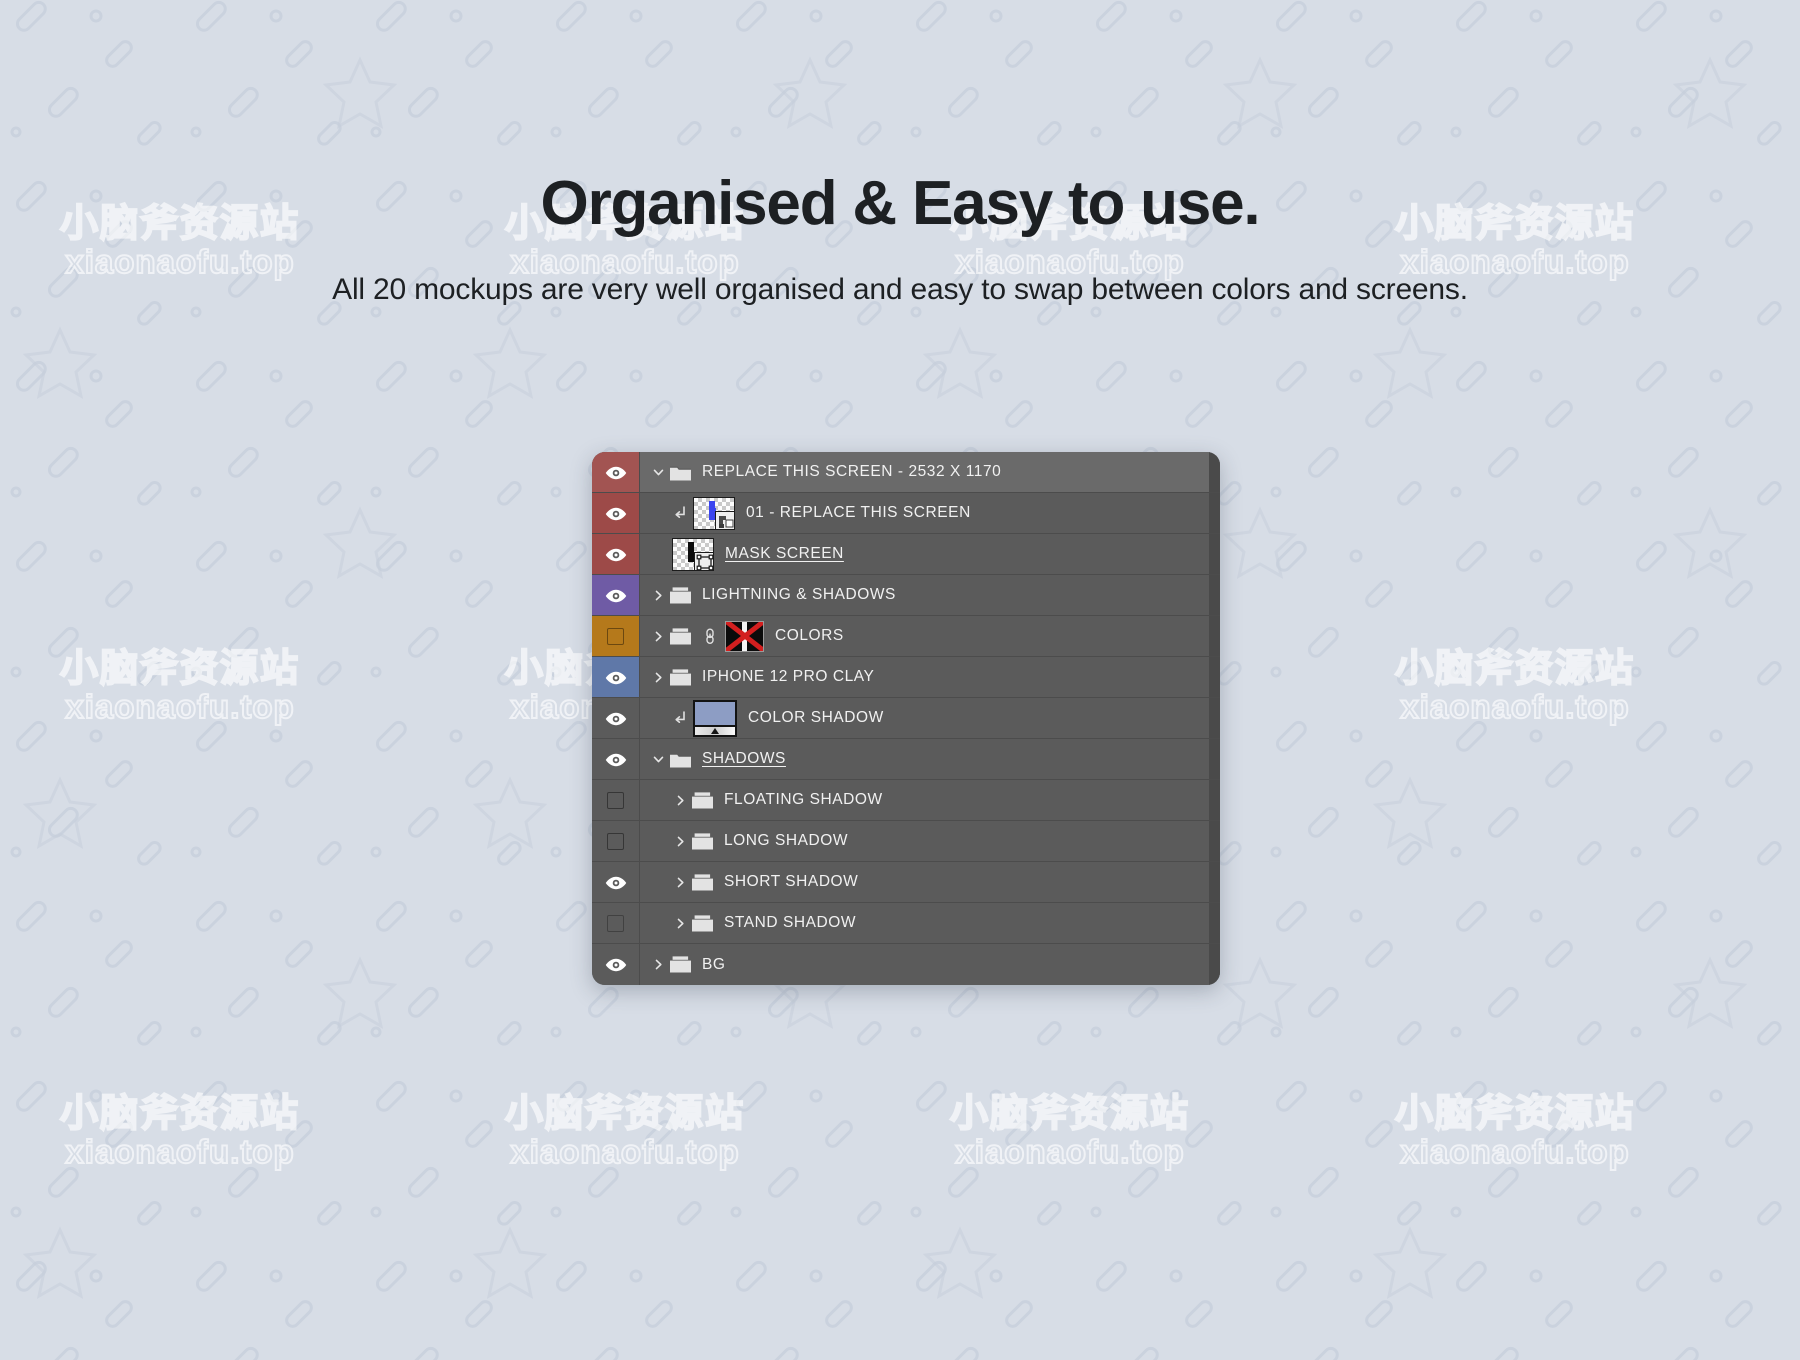  I want to click on layer-row: FLOATING SHADOW, so click(906, 800).